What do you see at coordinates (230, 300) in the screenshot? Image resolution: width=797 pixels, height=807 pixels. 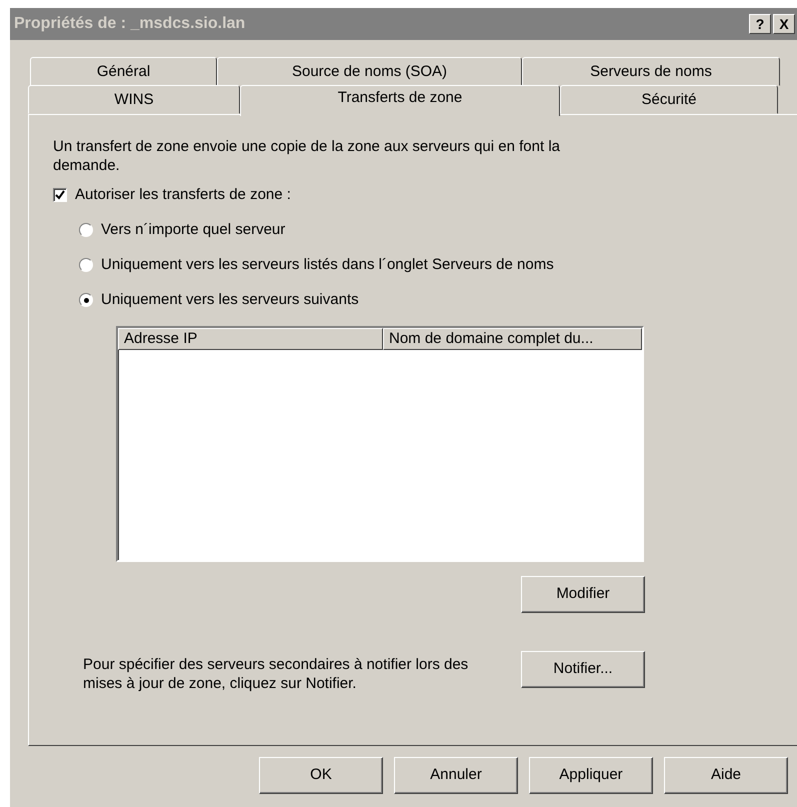 I see `radio-label: Uniquement vers les serveurs suivants` at bounding box center [230, 300].